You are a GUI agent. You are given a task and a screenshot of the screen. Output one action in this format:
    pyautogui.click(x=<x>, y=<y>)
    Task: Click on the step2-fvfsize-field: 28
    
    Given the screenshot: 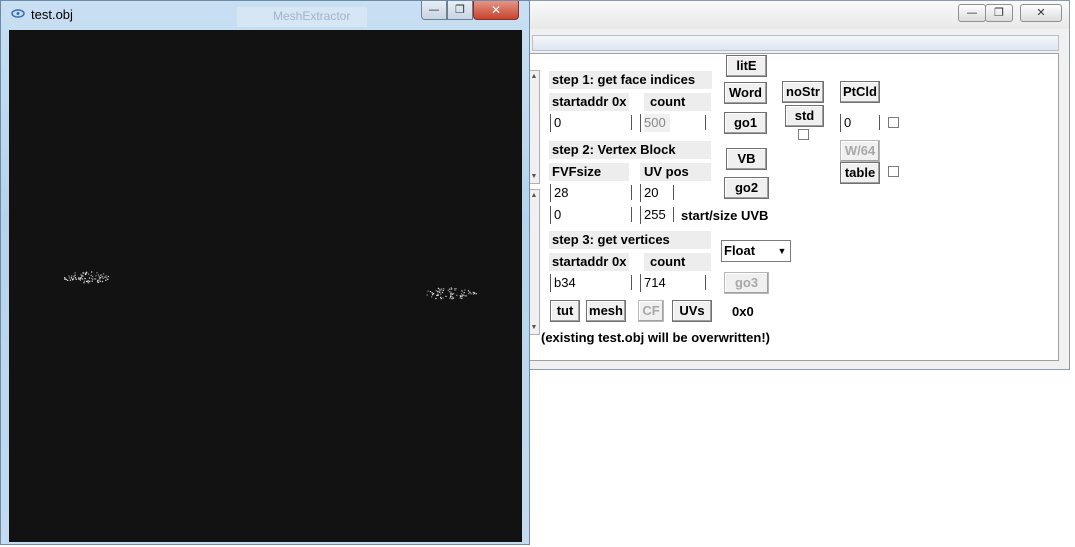 What is the action you would take?
    pyautogui.click(x=591, y=193)
    